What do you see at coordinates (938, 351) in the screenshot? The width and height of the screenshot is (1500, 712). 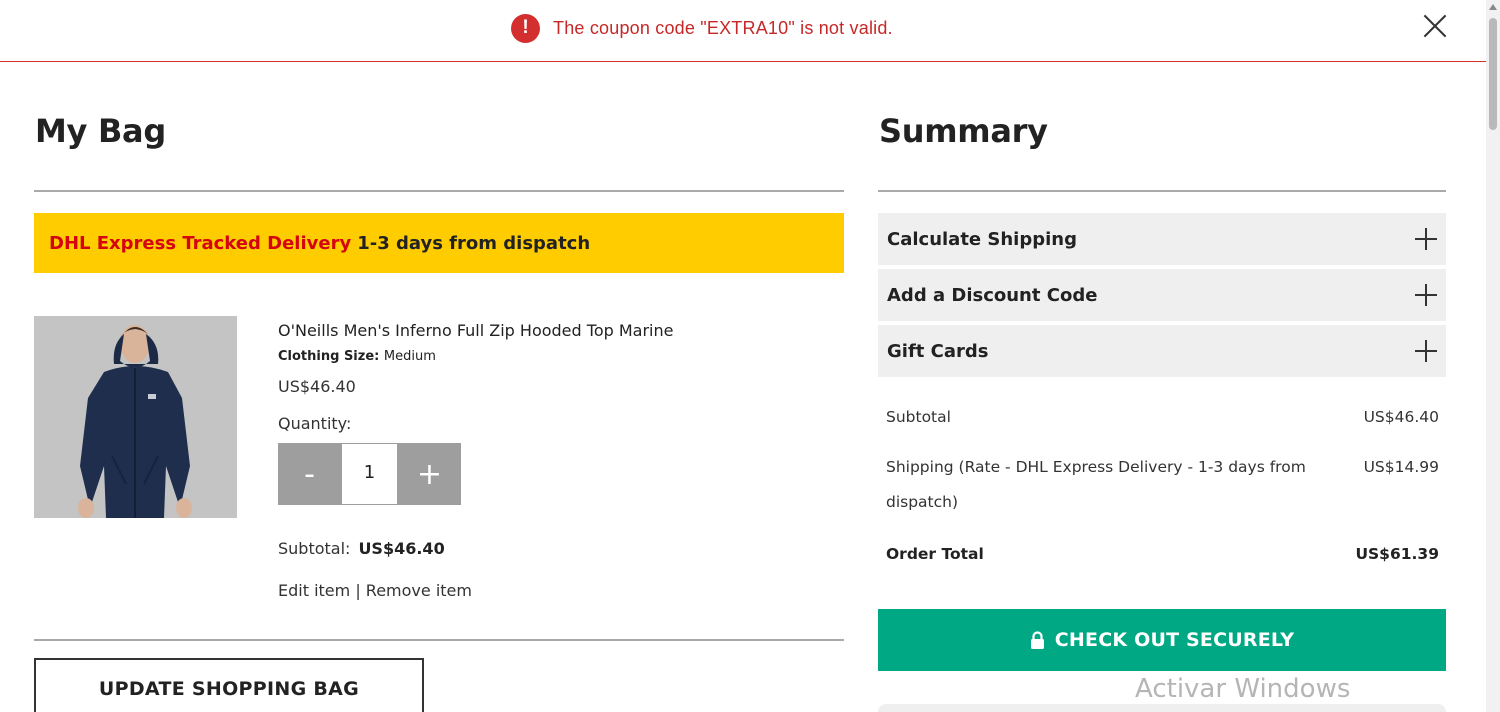 I see `accordion-label: Gift Cards` at bounding box center [938, 351].